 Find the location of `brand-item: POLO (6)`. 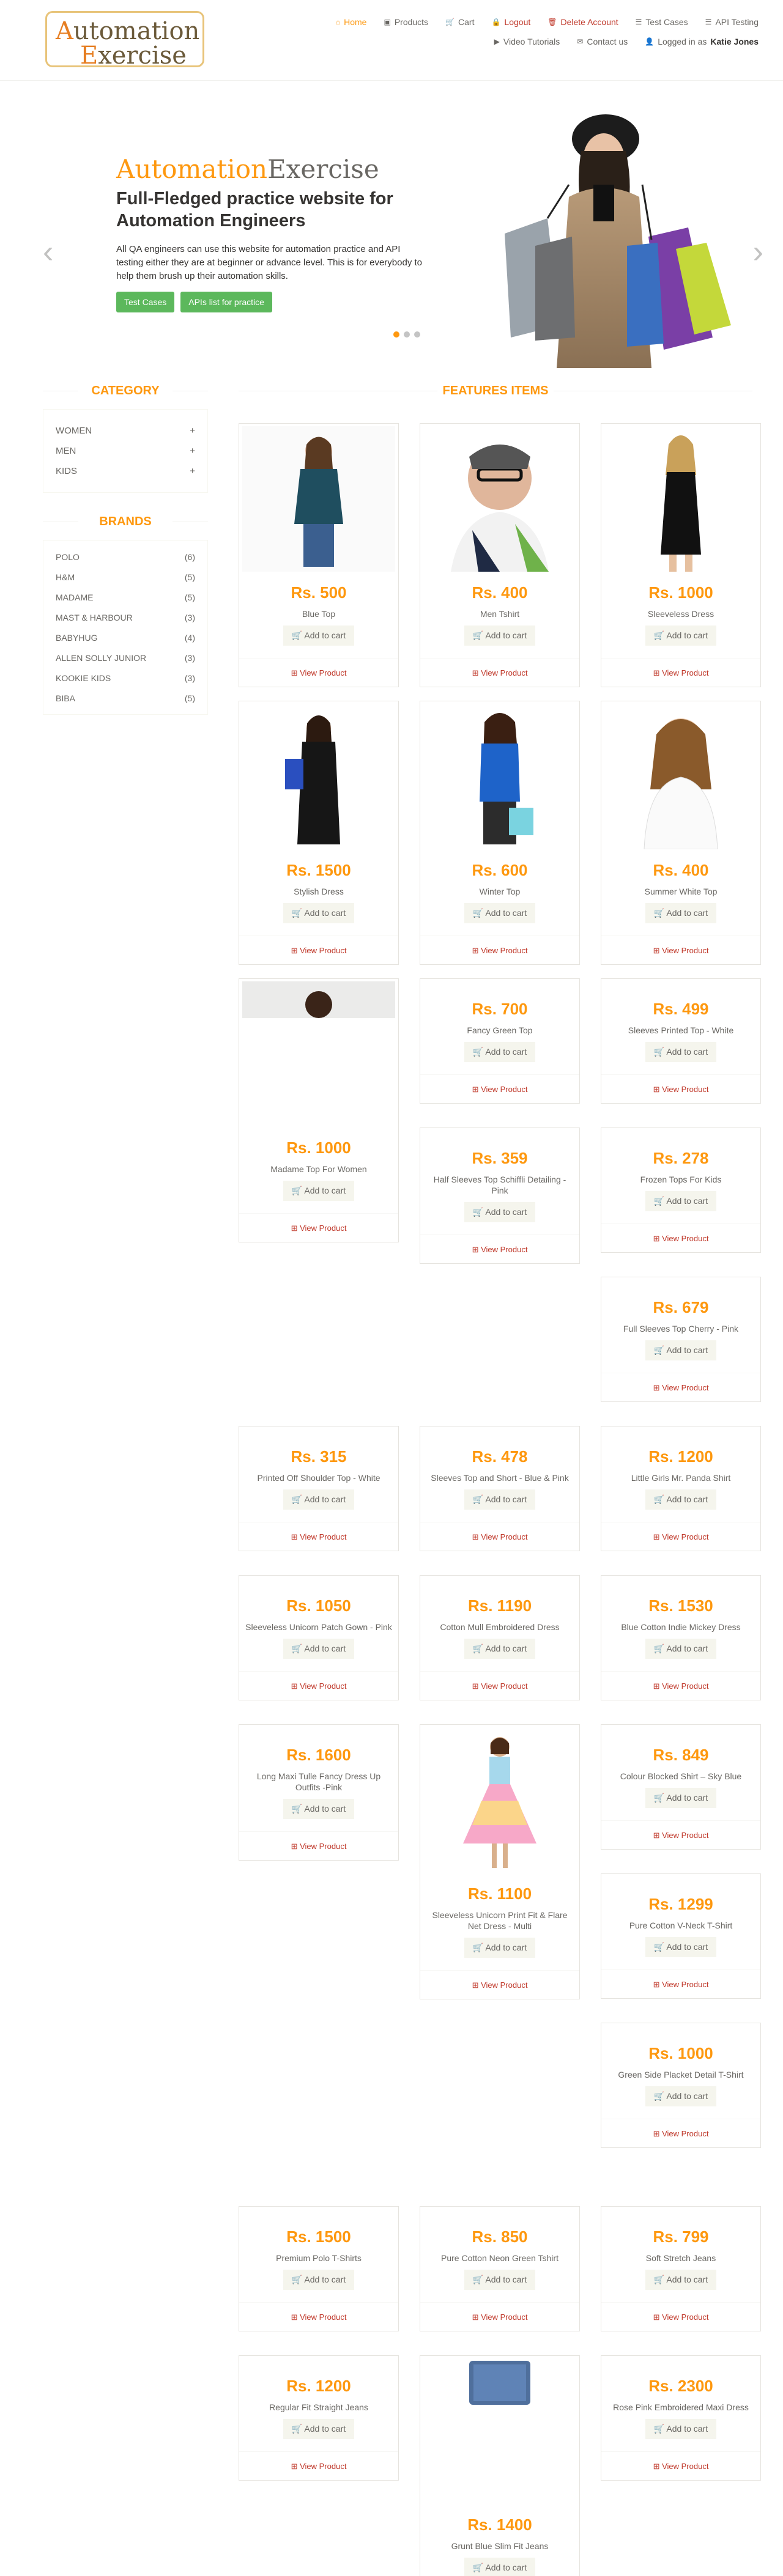

brand-item: POLO (6) is located at coordinates (125, 557).